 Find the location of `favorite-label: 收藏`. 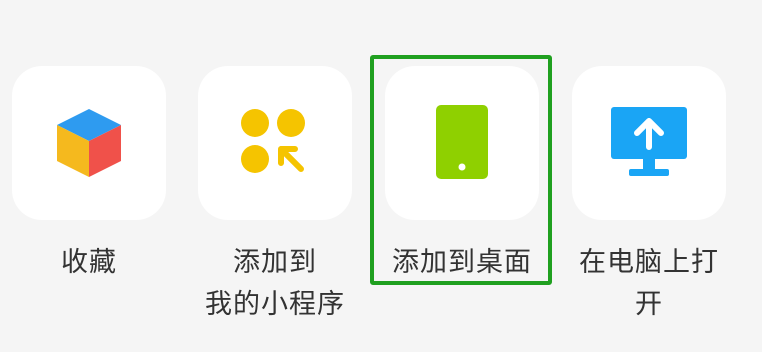

favorite-label: 收藏 is located at coordinates (89, 262).